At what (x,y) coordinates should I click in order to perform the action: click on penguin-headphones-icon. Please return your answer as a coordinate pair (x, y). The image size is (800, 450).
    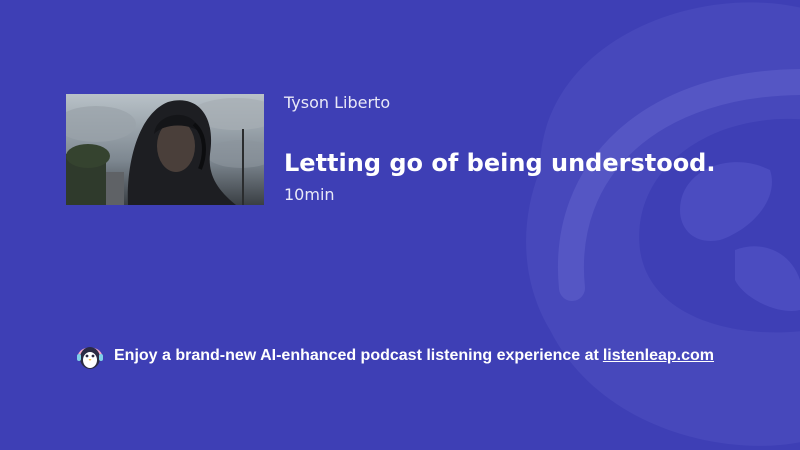
    Looking at the image, I should click on (90, 356).